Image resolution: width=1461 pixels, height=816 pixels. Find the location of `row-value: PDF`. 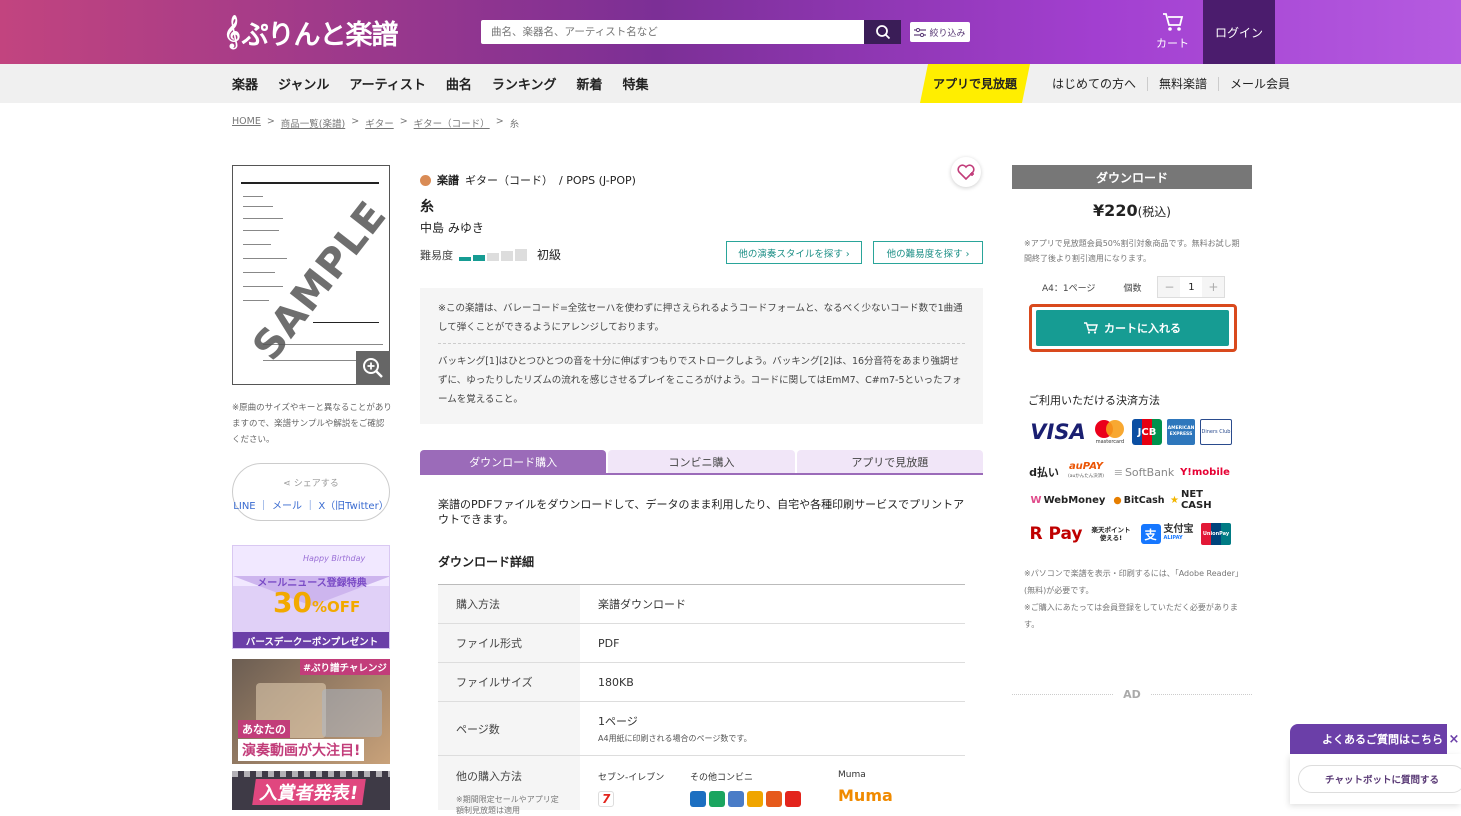

row-value: PDF is located at coordinates (772, 643).